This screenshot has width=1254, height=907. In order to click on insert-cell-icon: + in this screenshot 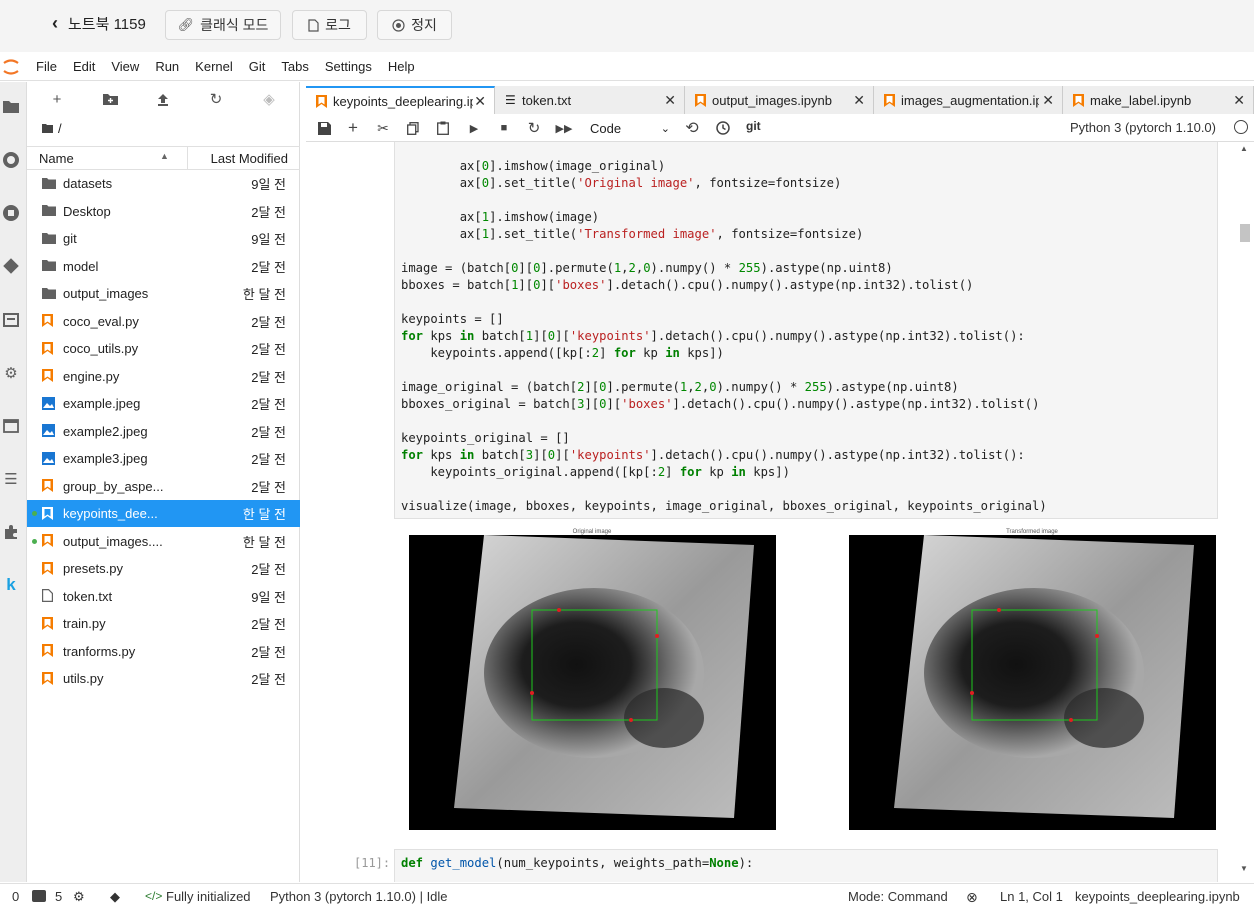, I will do `click(353, 127)`.